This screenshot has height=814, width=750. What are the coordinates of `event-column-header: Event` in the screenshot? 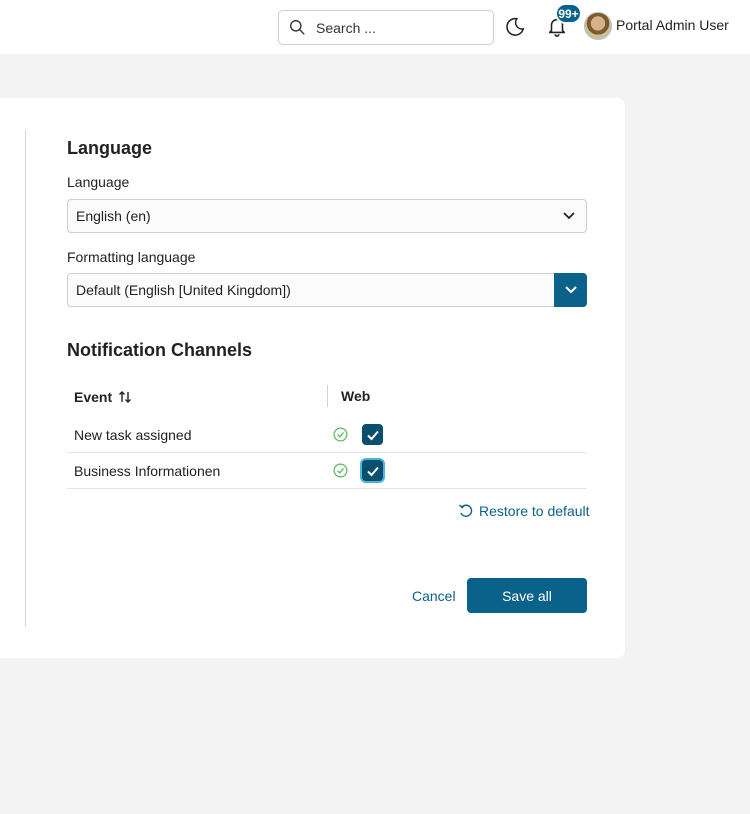 It's located at (103, 397).